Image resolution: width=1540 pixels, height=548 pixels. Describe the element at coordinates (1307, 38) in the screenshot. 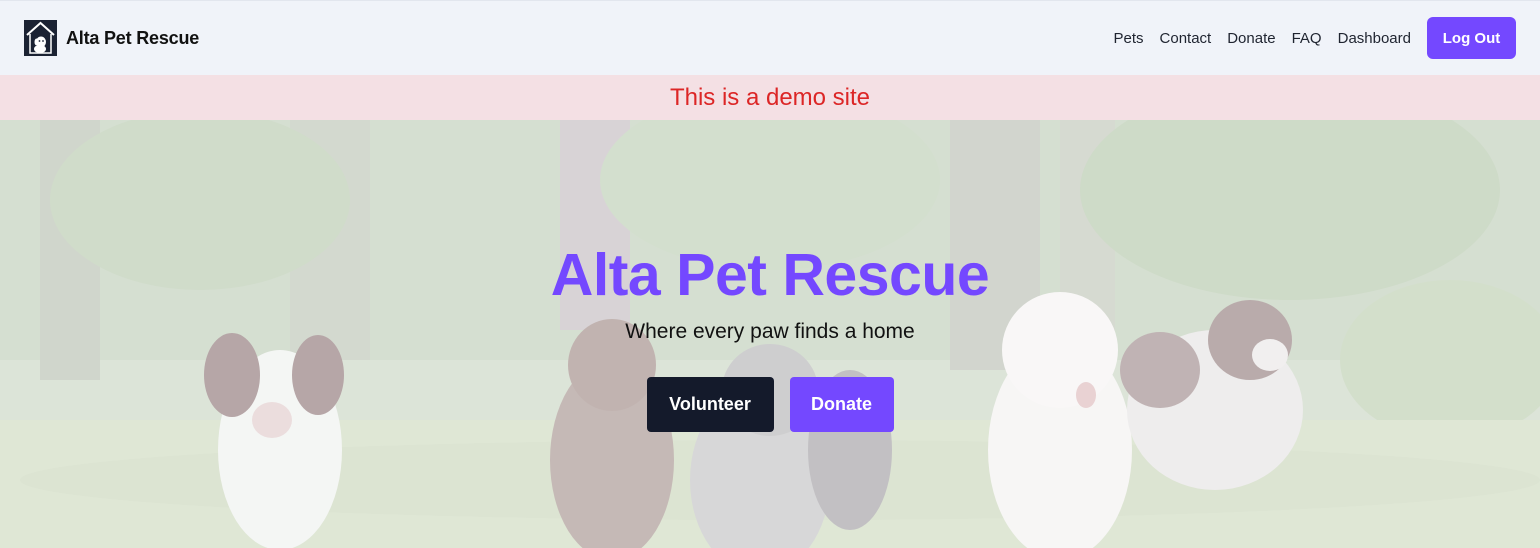

I see `nav-link-faq: FAQ` at that location.